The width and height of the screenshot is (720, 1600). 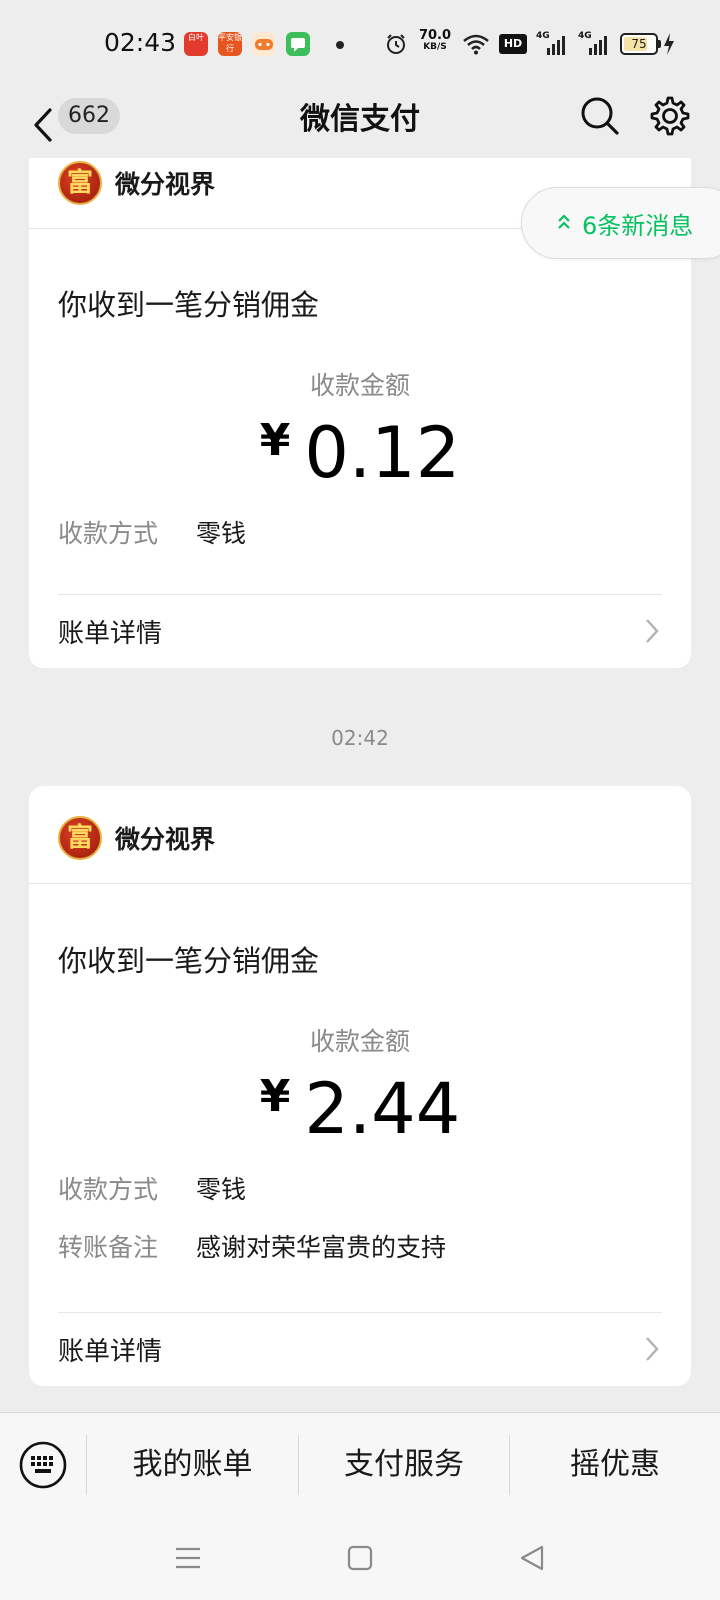 I want to click on pingan-bank-icon: 平安银行, so click(x=230, y=44).